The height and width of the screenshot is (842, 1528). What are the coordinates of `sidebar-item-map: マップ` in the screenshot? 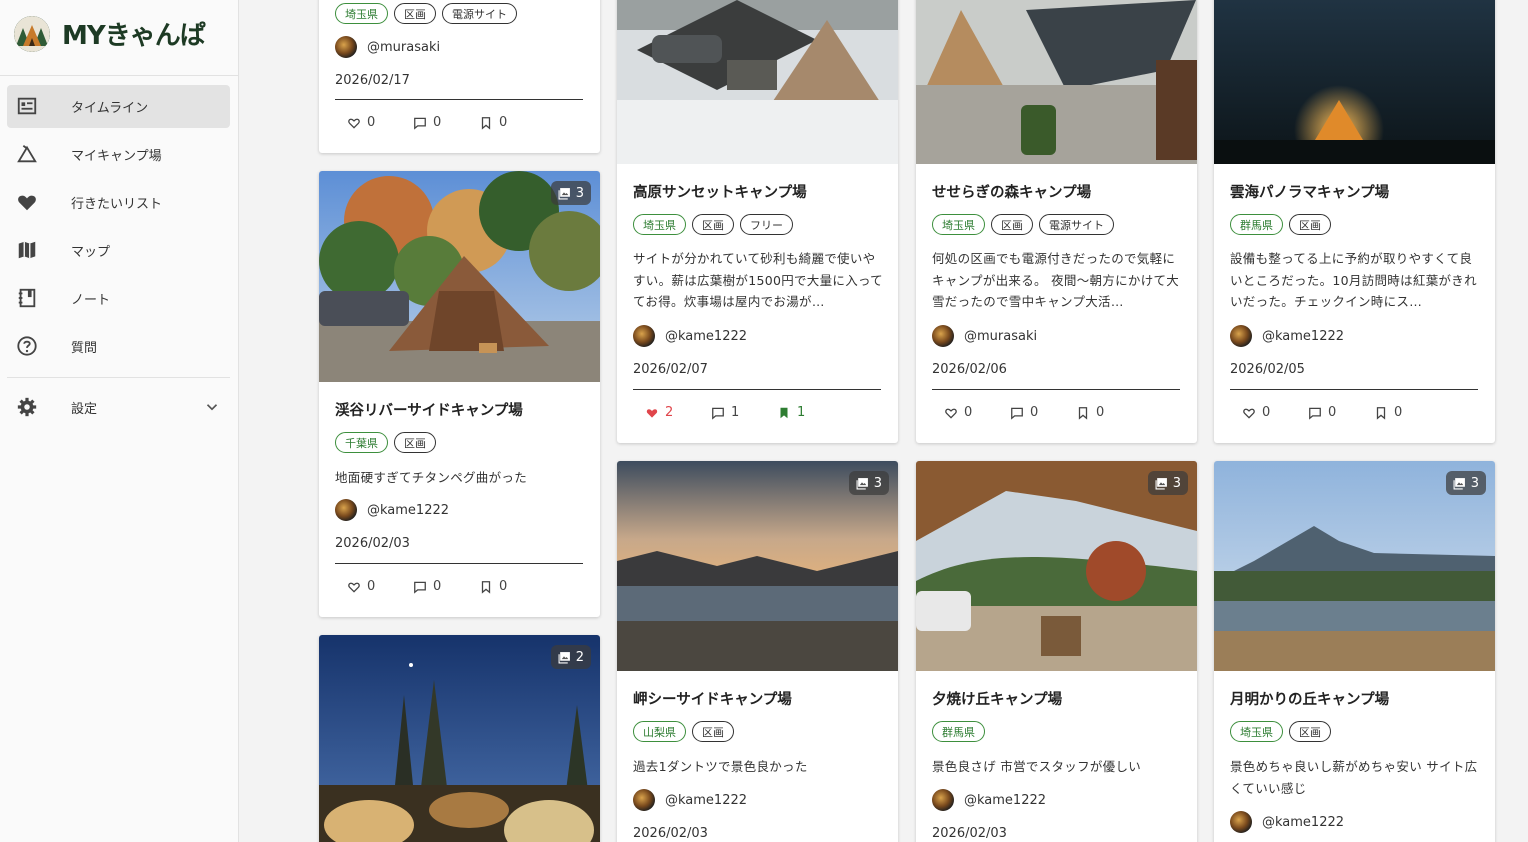 It's located at (118, 250).